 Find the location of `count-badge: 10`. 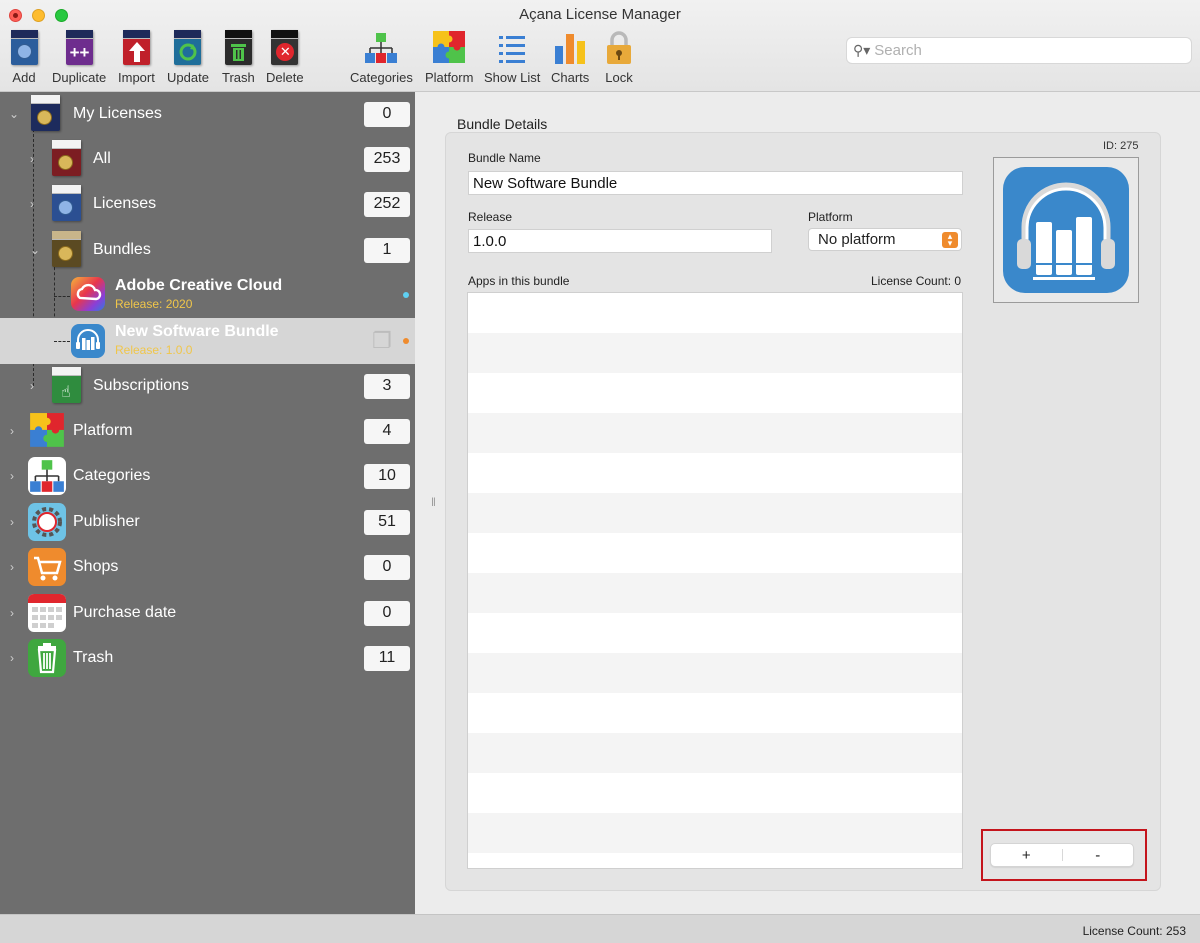

count-badge: 10 is located at coordinates (387, 476).